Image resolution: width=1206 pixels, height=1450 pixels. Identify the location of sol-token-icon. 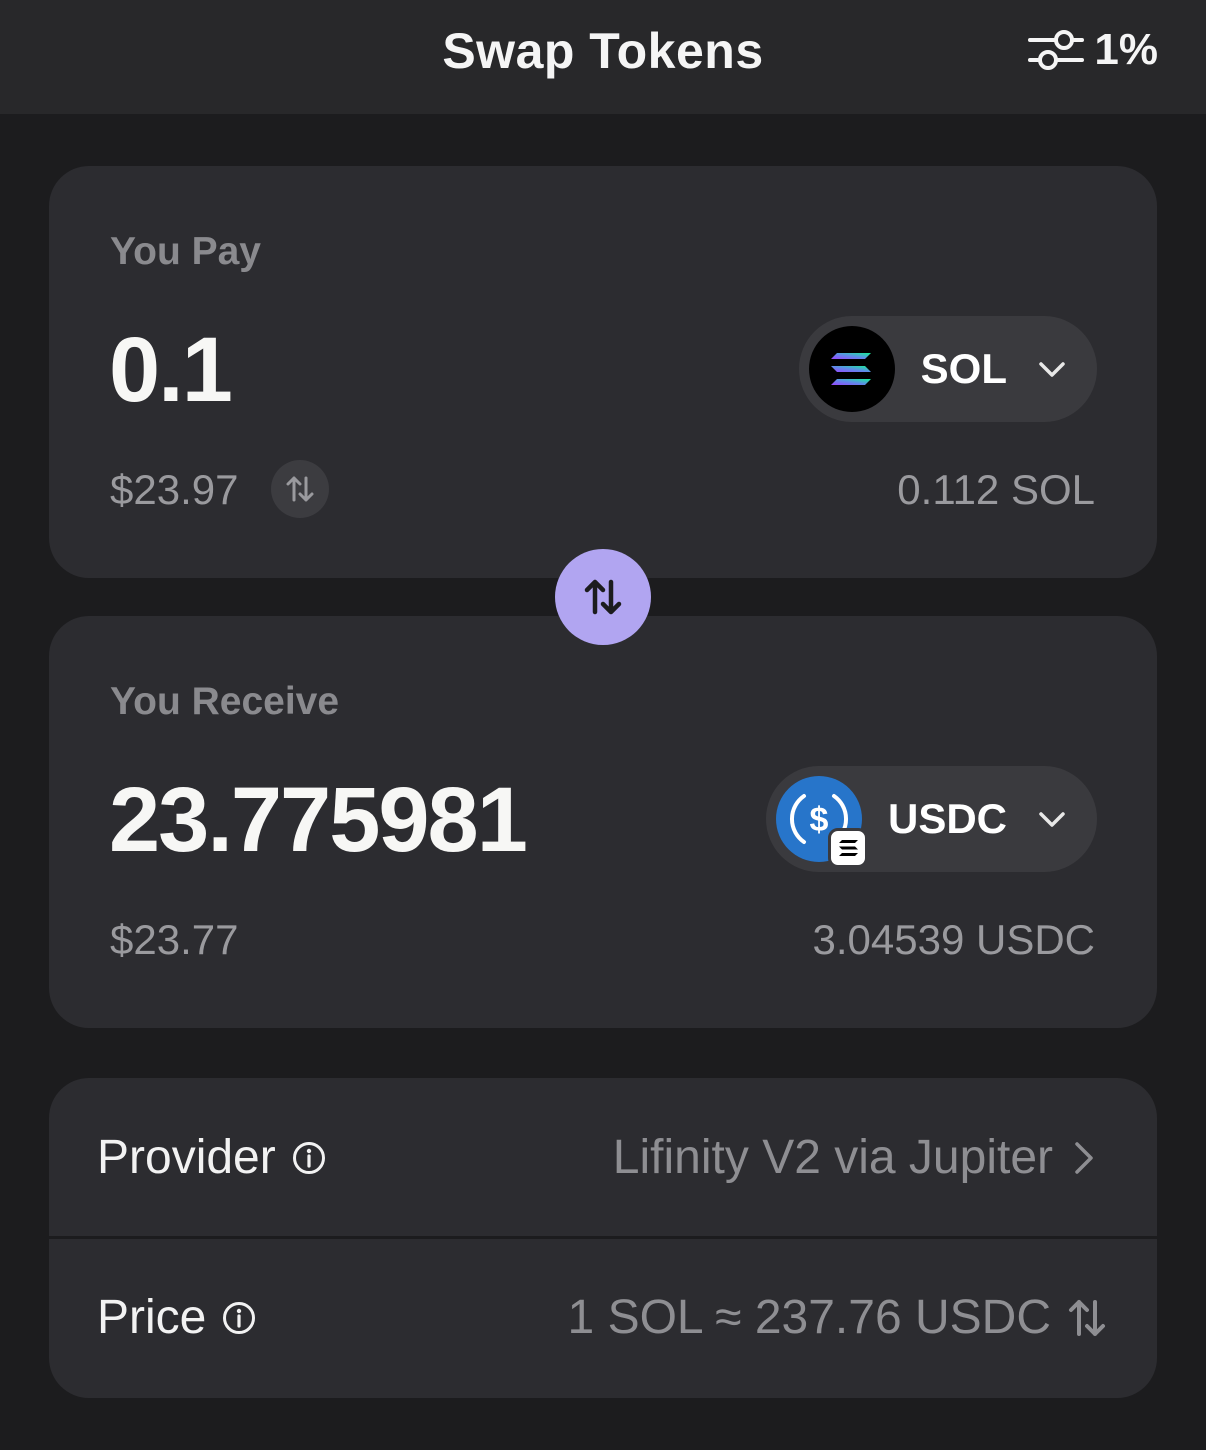
(851, 369).